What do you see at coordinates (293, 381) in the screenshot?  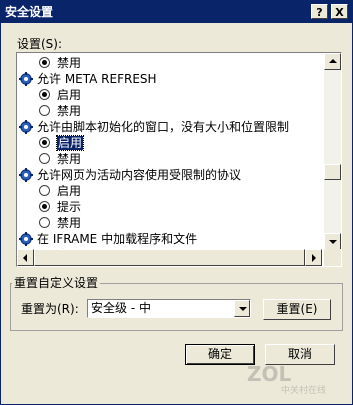 I see `zol-watermark: ZOL 中关村在线` at bounding box center [293, 381].